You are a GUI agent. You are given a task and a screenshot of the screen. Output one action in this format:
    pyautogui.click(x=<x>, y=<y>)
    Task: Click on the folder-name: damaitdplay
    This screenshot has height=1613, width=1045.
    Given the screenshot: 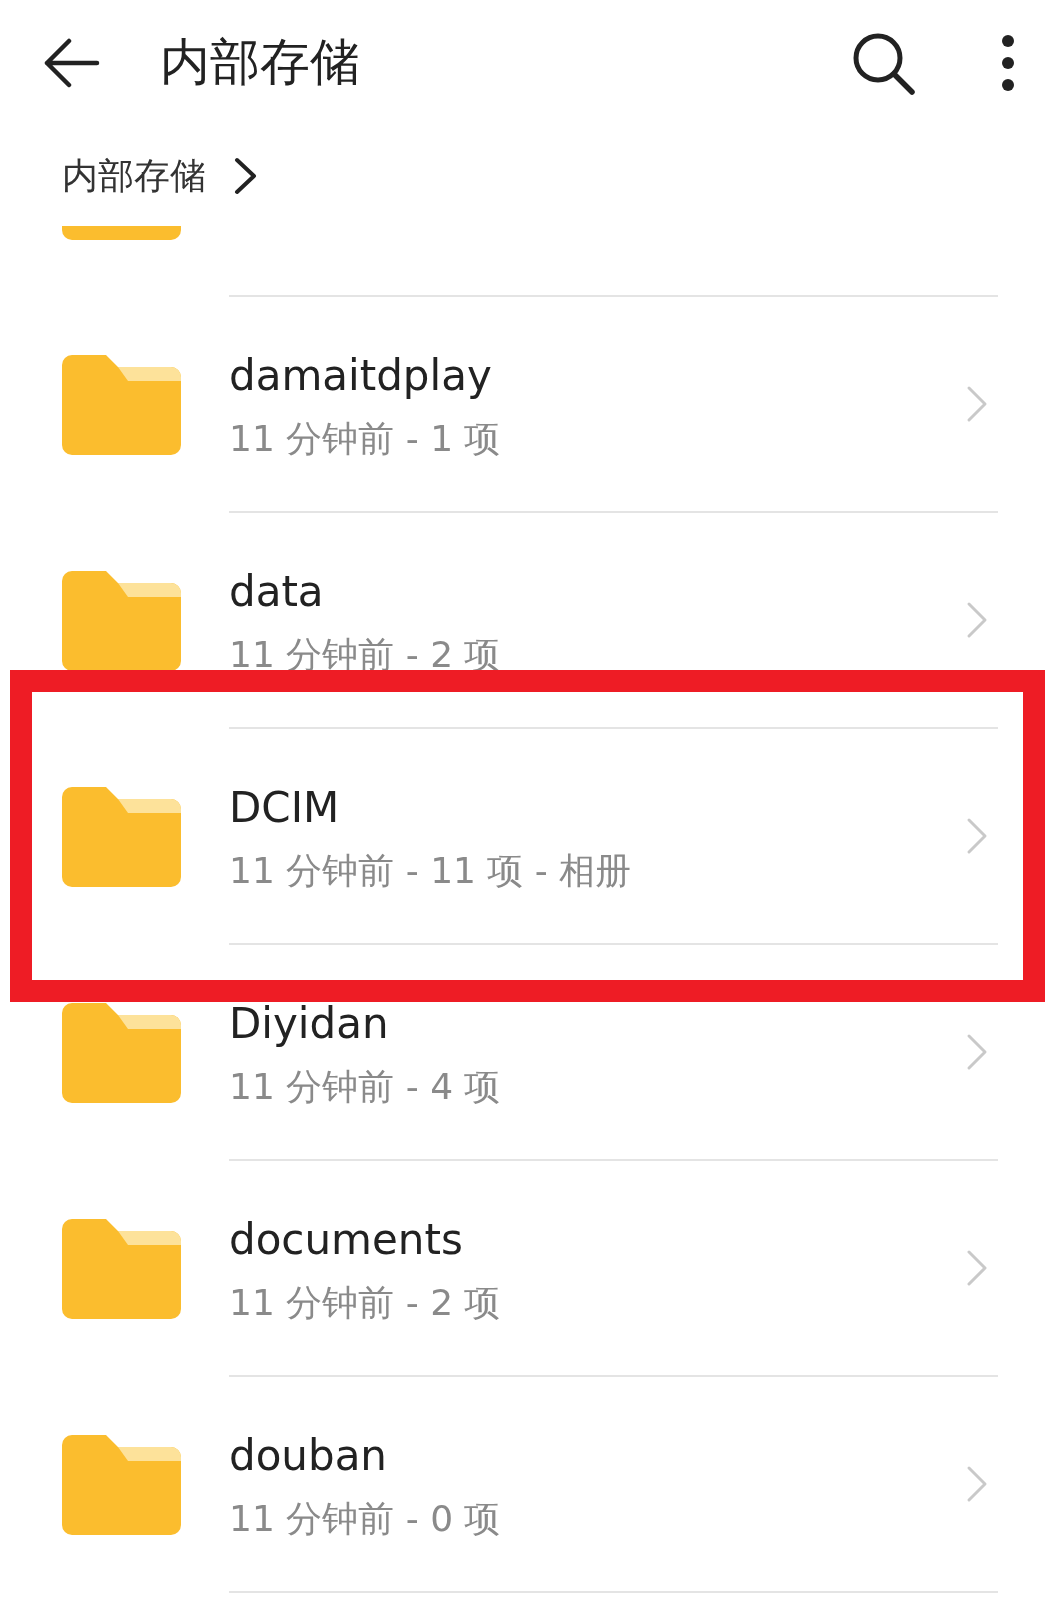 What is the action you would take?
    pyautogui.click(x=361, y=376)
    